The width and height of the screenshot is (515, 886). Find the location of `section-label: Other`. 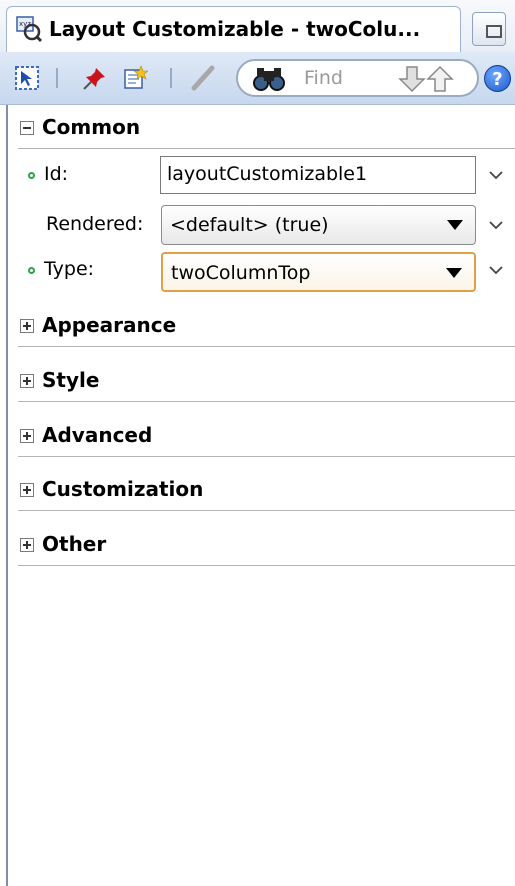

section-label: Other is located at coordinates (74, 544).